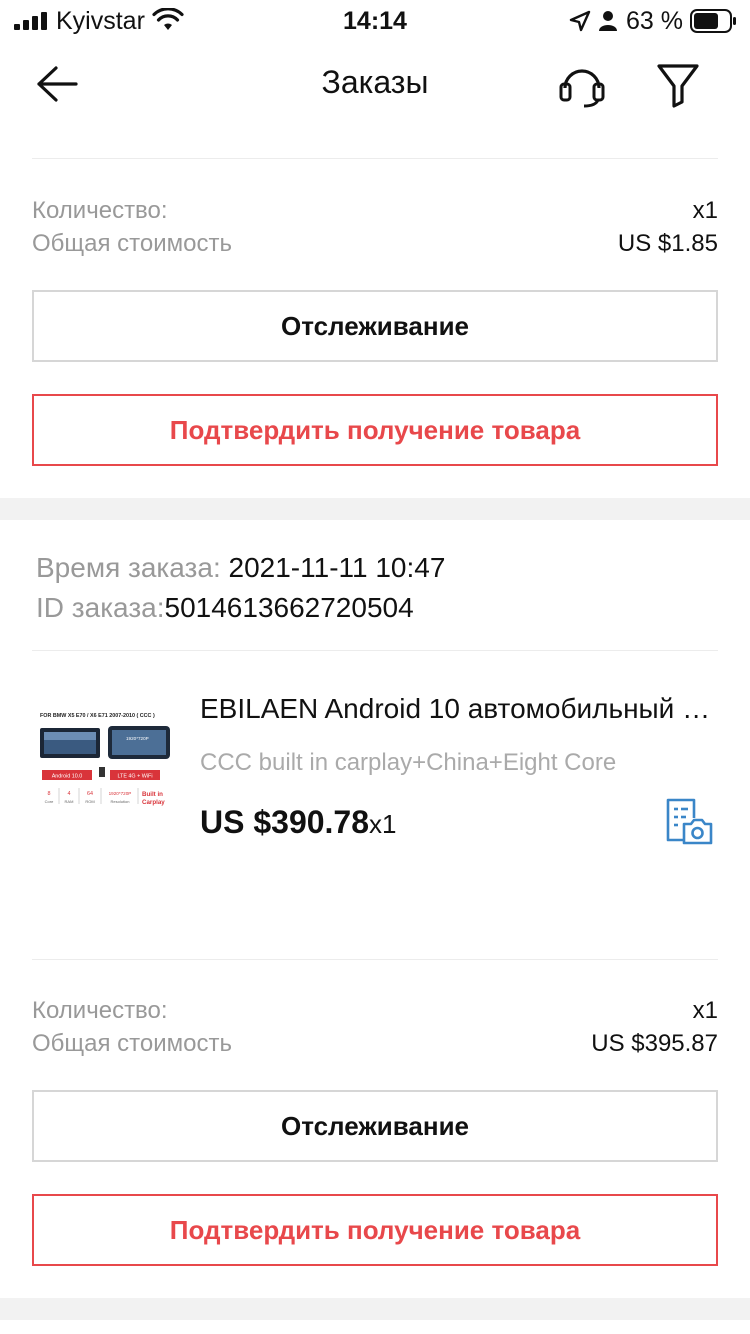 This screenshot has height=1334, width=750. I want to click on page-title: Заказы, so click(375, 82).